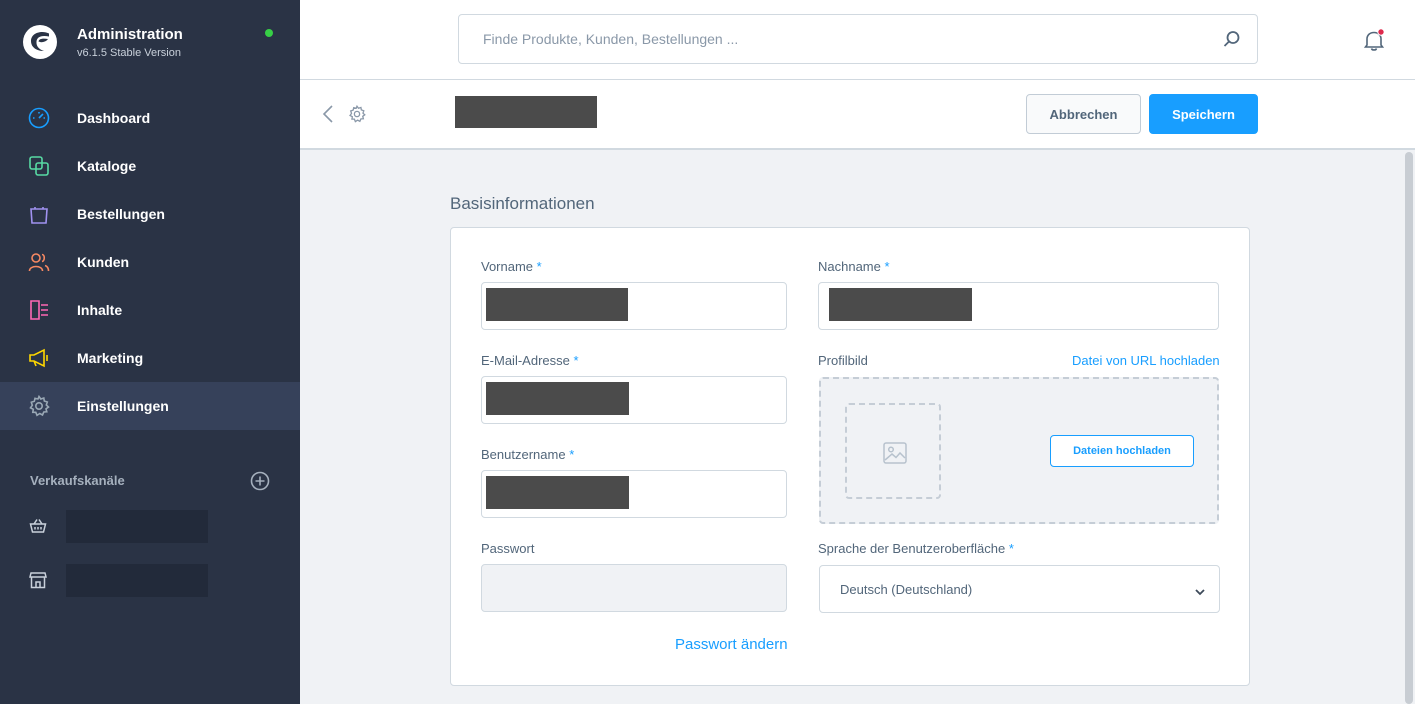 The image size is (1415, 704). Describe the element at coordinates (1122, 451) in the screenshot. I see `upload-files-button: Dateien hochladen` at that location.